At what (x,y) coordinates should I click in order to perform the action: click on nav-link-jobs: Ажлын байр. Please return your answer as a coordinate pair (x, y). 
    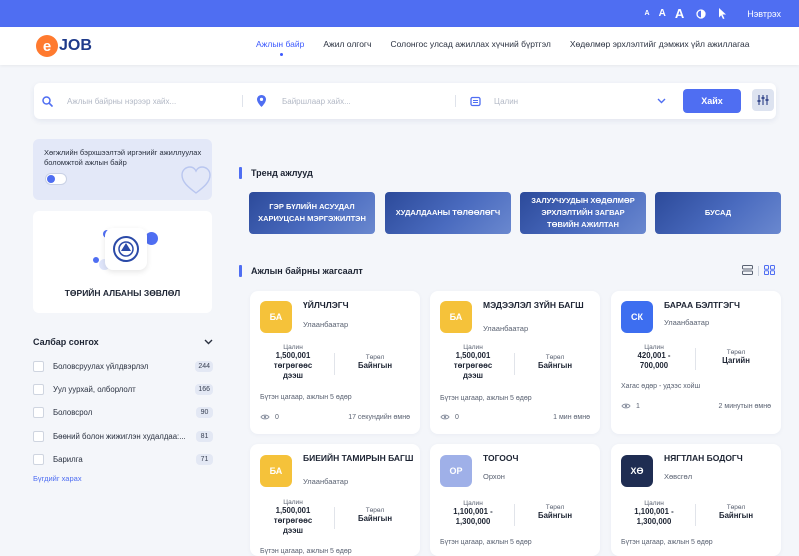
    Looking at the image, I should click on (280, 47).